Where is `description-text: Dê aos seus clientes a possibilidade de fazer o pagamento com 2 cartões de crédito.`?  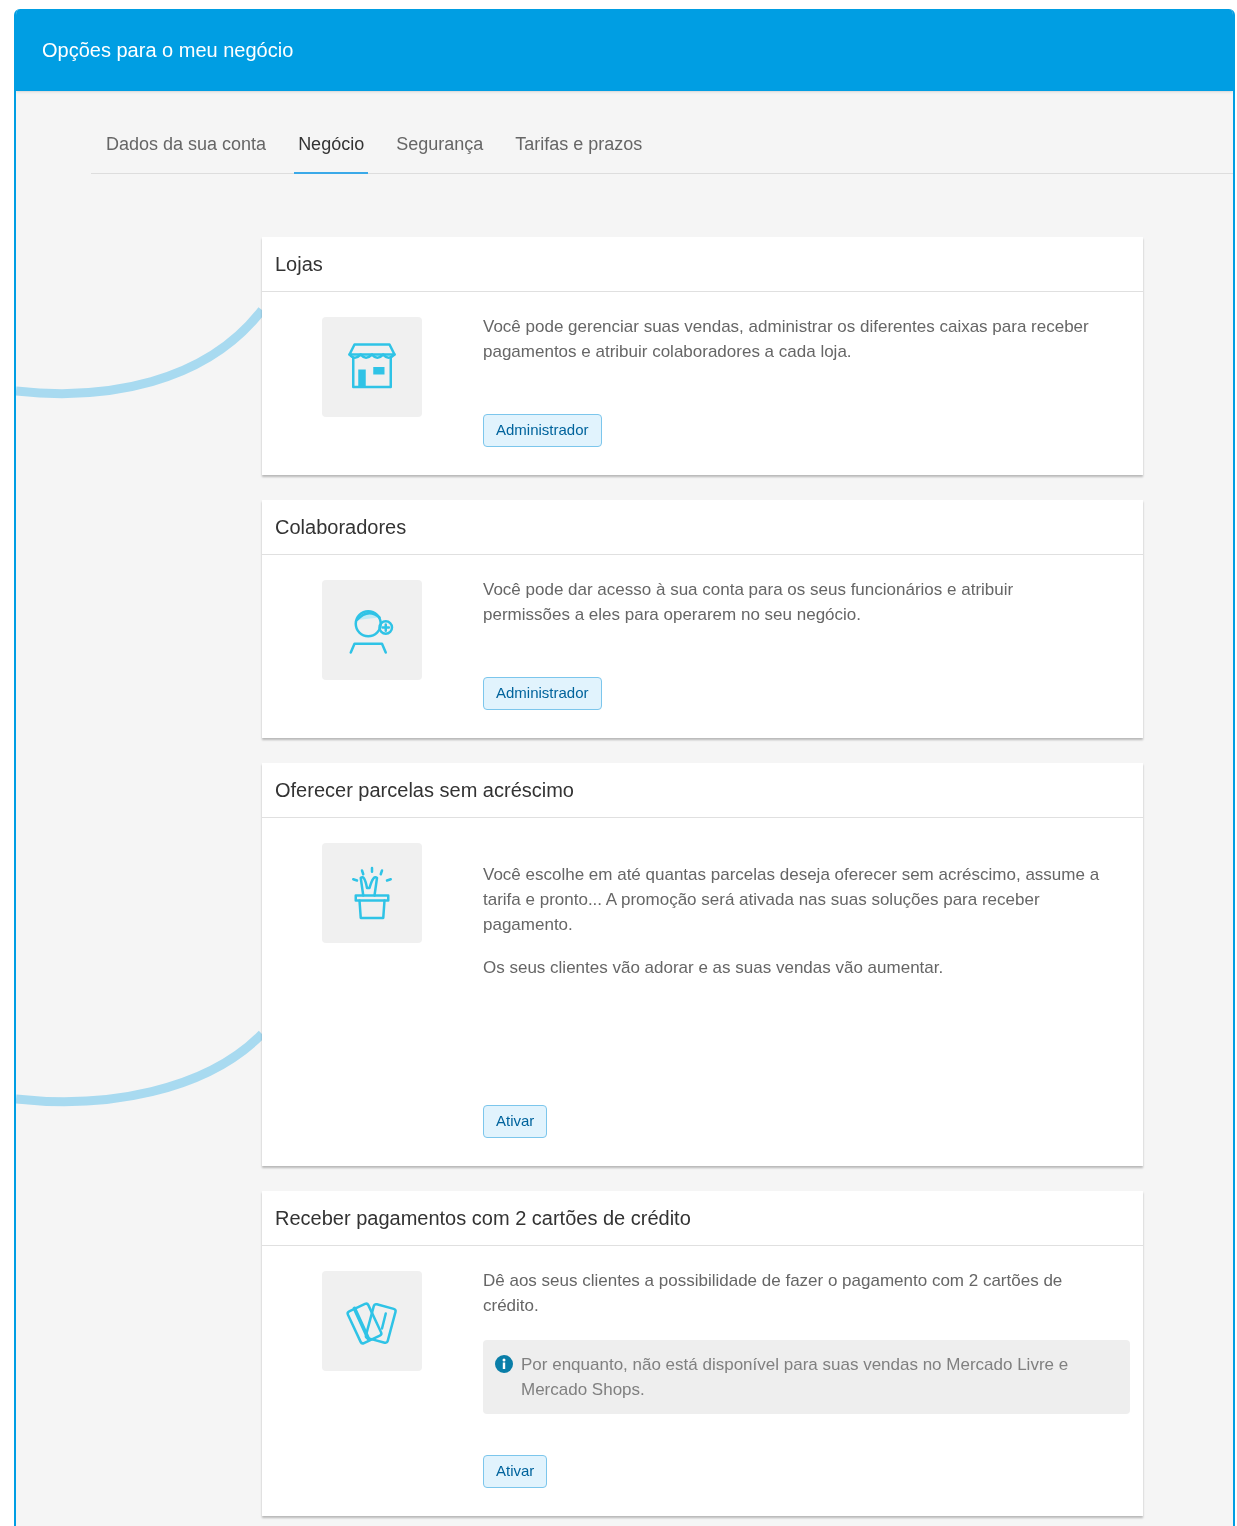
description-text: Dê aos seus clientes a possibilidade de fazer o pagamento com 2 cartões de crédito. is located at coordinates (773, 1293).